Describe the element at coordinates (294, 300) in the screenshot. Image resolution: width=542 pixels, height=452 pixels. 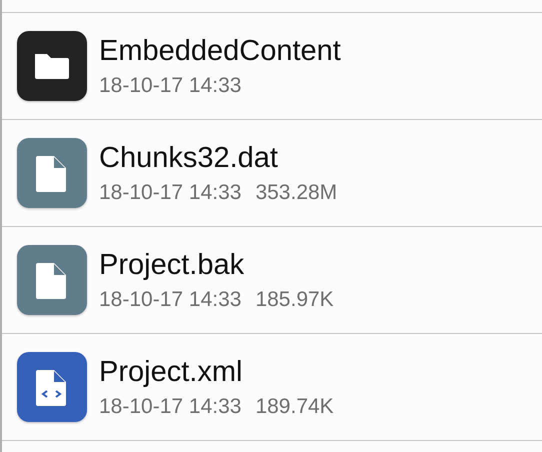
I see `file-size: 185.97K` at that location.